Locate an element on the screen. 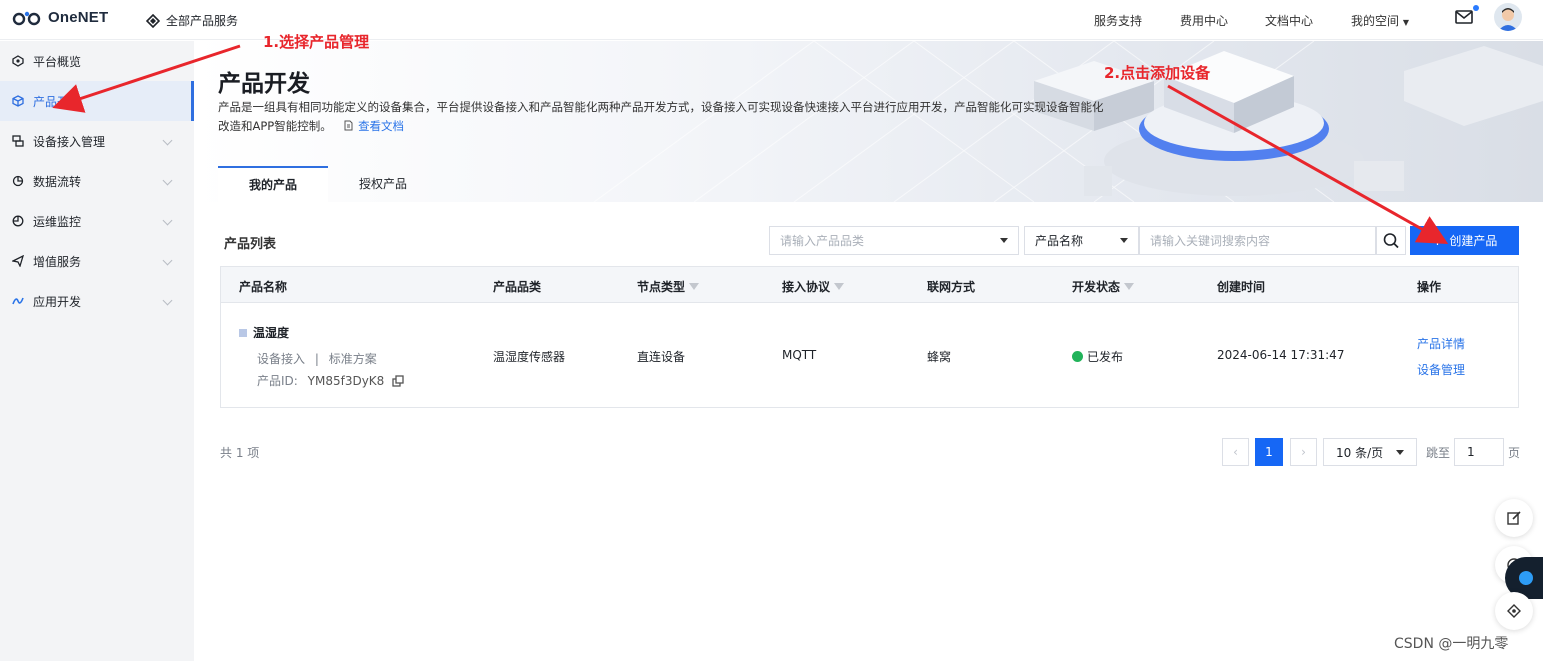 The height and width of the screenshot is (661, 1543). customer-service-button is located at coordinates (1514, 611).